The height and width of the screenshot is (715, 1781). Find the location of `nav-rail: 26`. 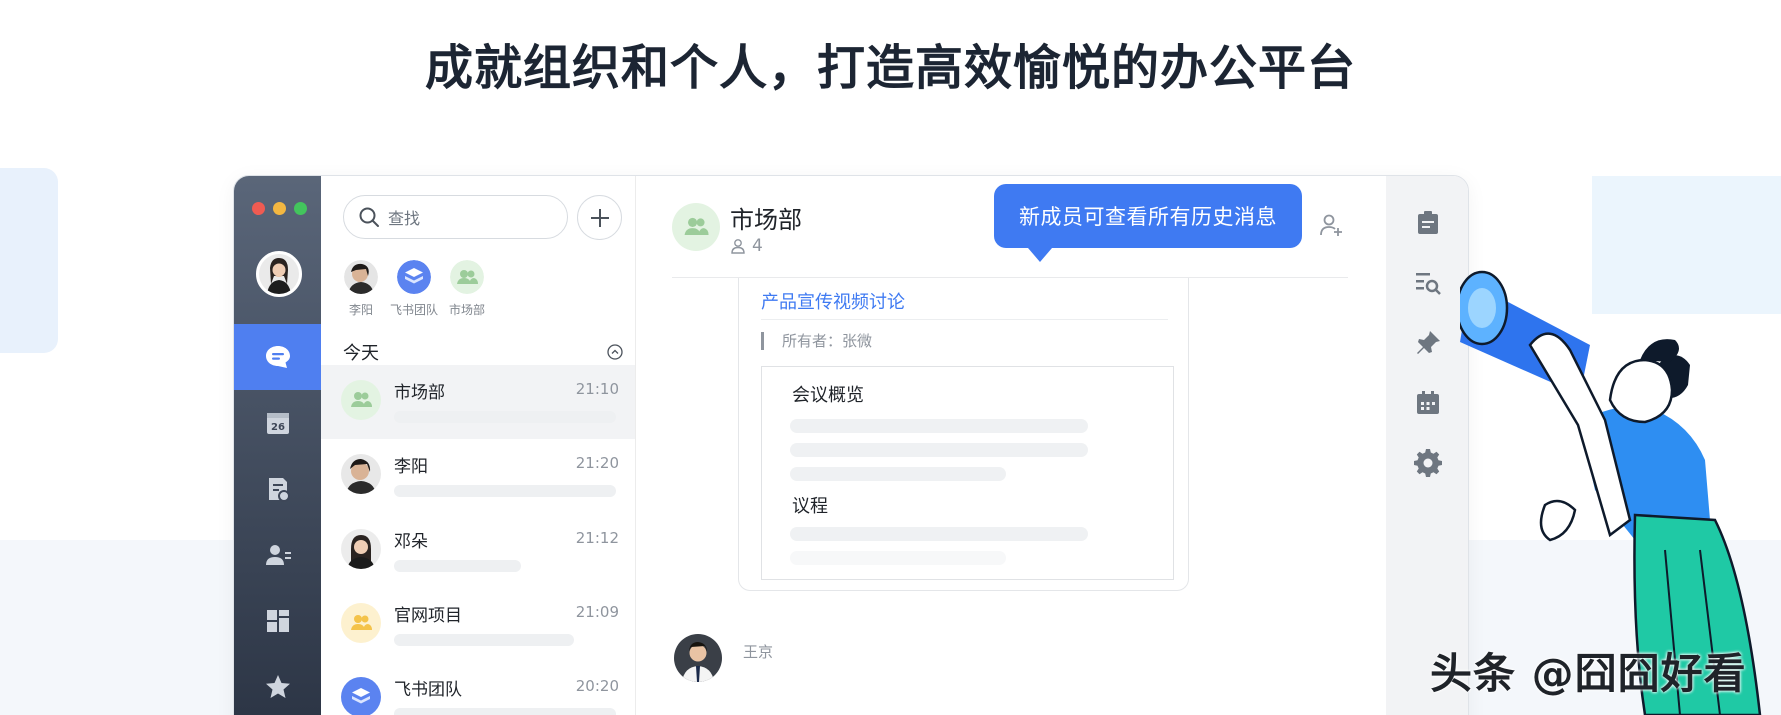

nav-rail: 26 is located at coordinates (277, 445).